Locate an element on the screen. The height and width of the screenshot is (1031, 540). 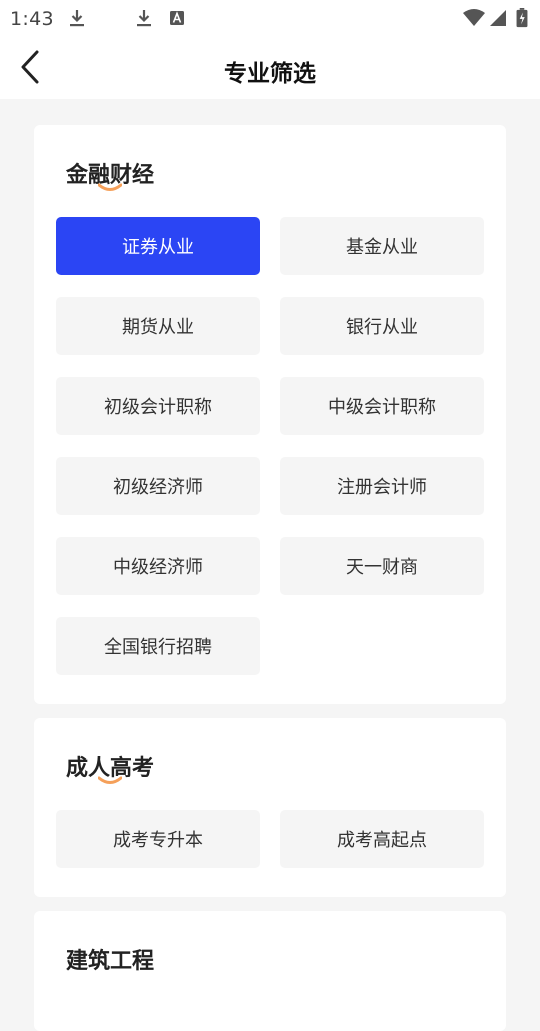
wifi-icon is located at coordinates (474, 17).